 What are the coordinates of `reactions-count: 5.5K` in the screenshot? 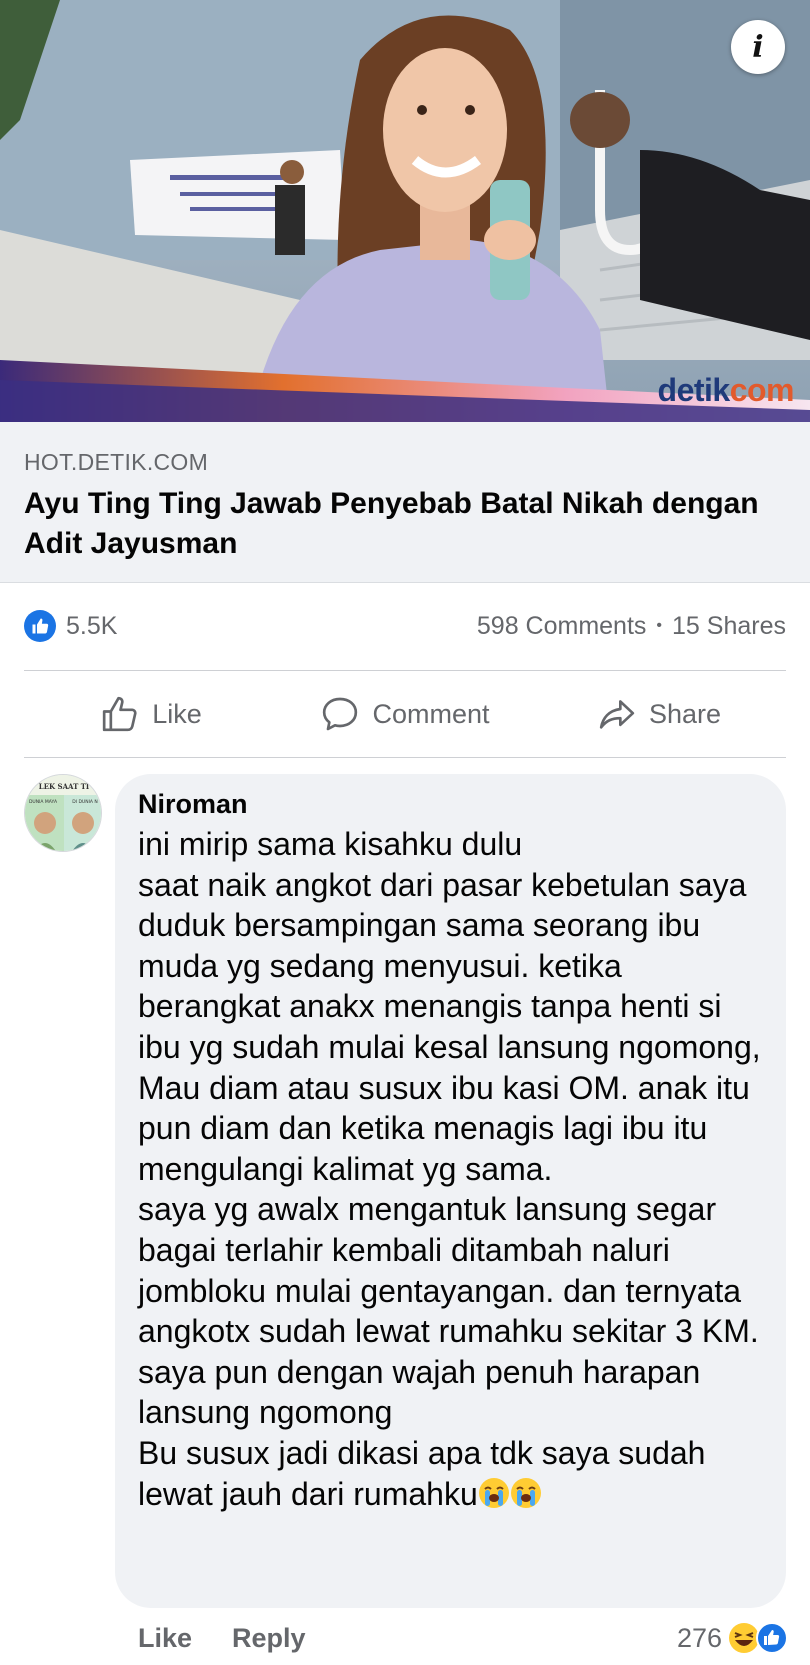 It's located at (92, 625).